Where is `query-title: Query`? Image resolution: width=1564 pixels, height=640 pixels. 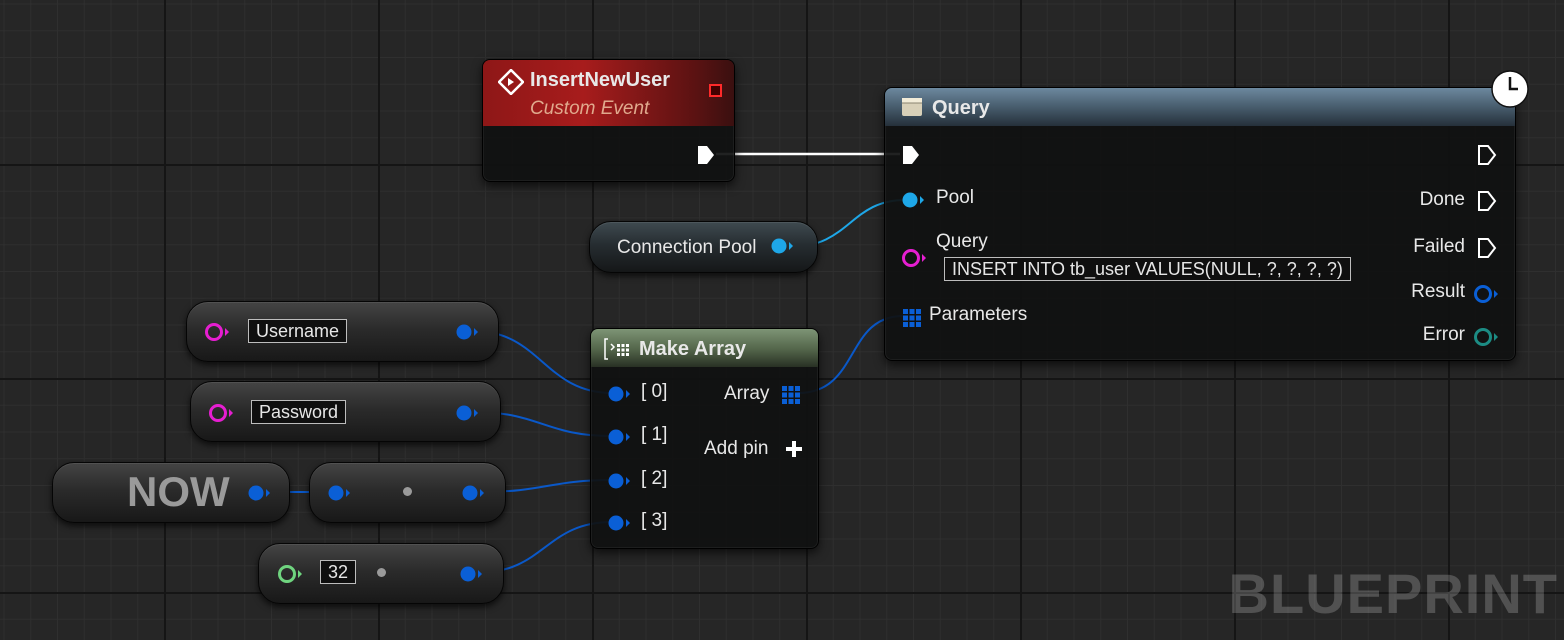 query-title: Query is located at coordinates (961, 108).